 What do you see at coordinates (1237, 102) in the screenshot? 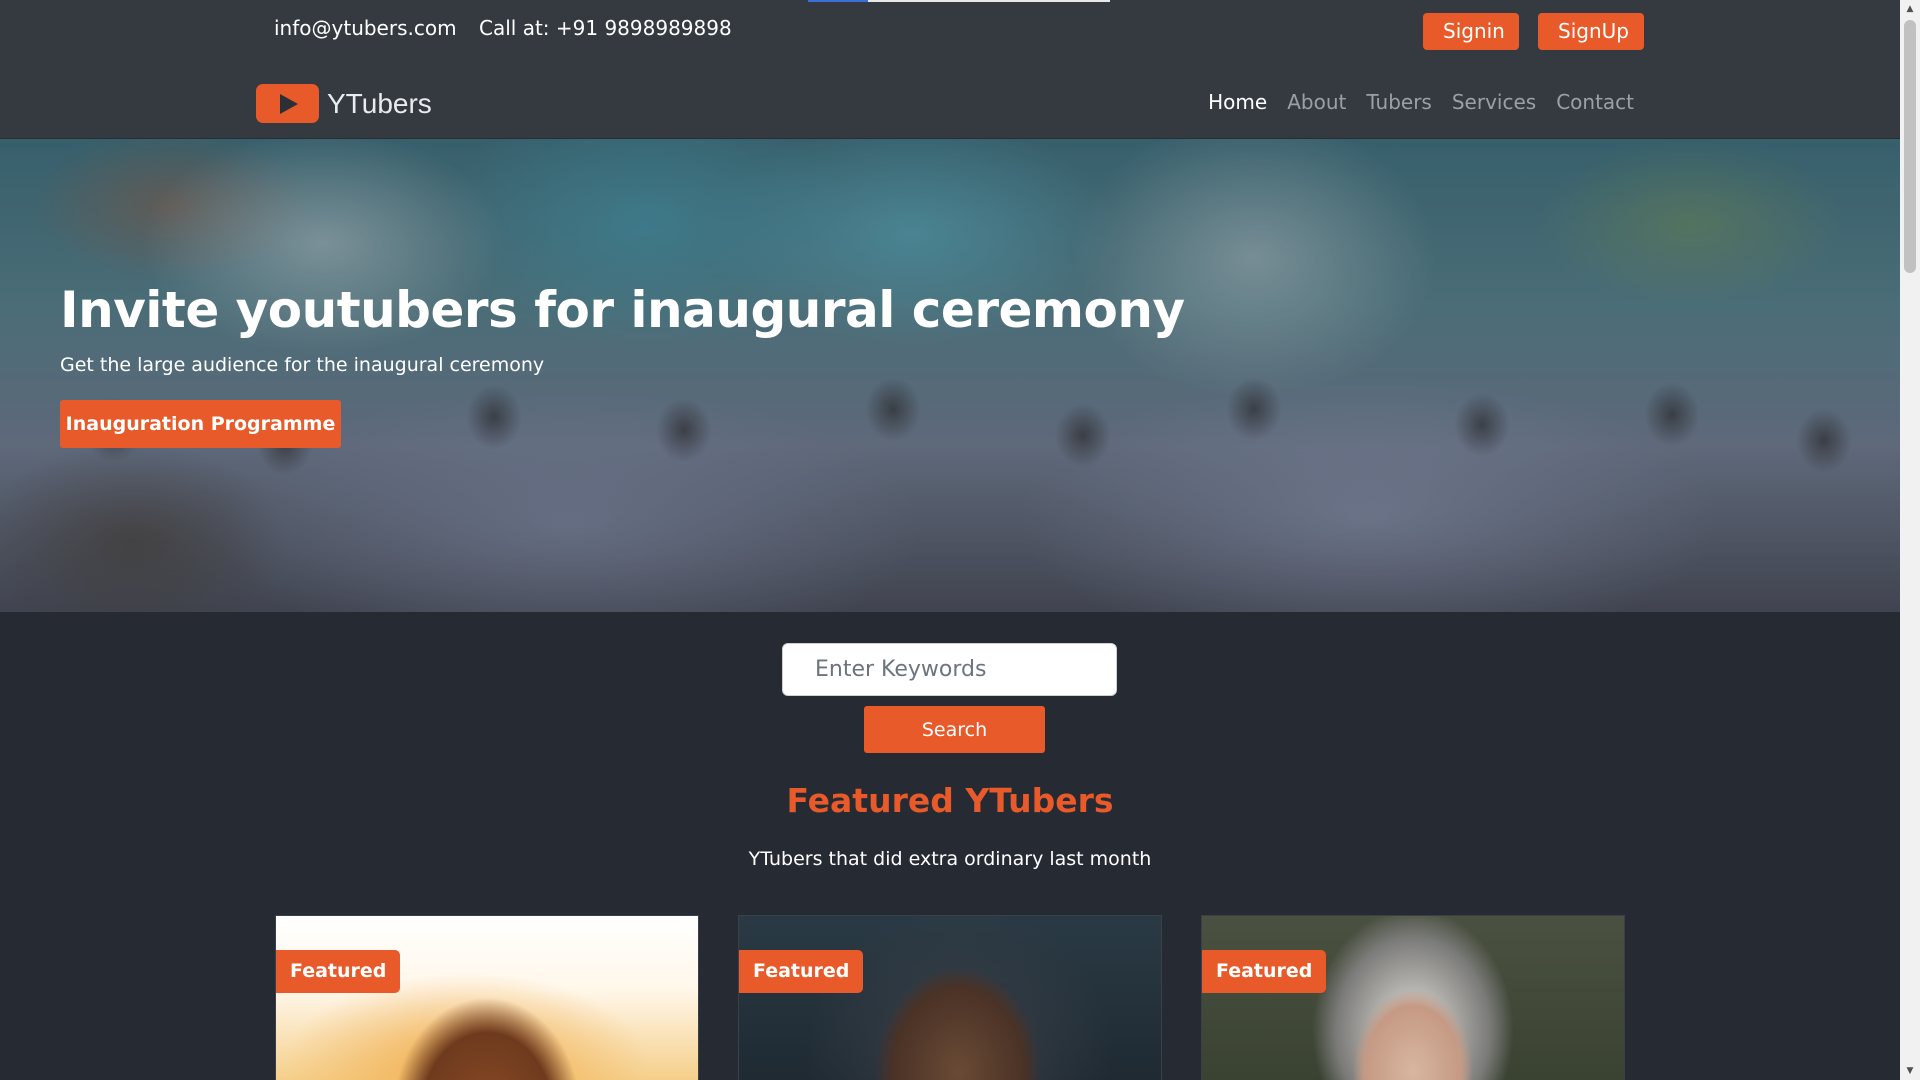
I see `nav-link-home: Home` at bounding box center [1237, 102].